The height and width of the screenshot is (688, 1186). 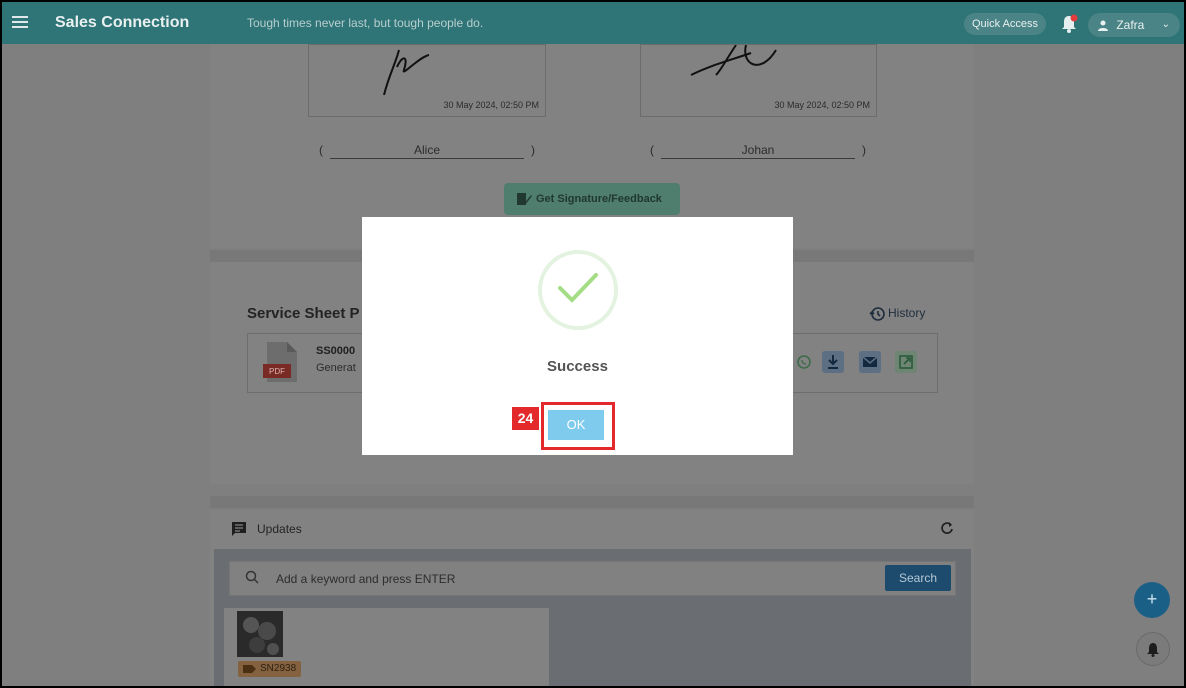 What do you see at coordinates (524, 199) in the screenshot?
I see `signature-pen-icon` at bounding box center [524, 199].